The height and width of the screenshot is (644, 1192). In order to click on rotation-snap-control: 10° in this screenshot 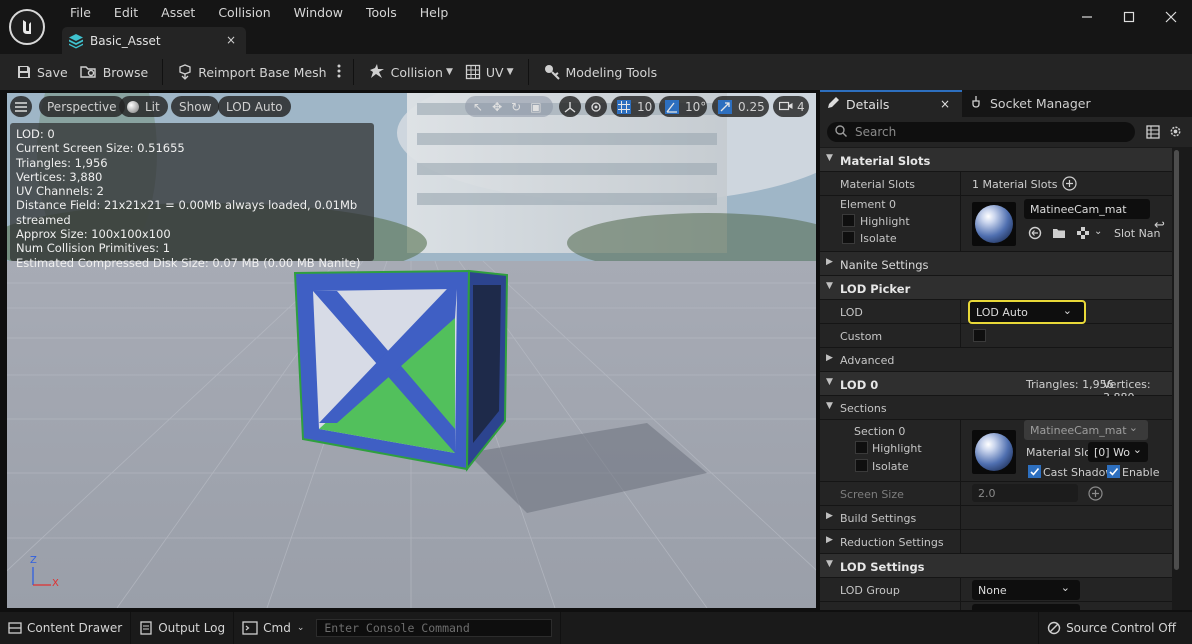, I will do `click(683, 106)`.